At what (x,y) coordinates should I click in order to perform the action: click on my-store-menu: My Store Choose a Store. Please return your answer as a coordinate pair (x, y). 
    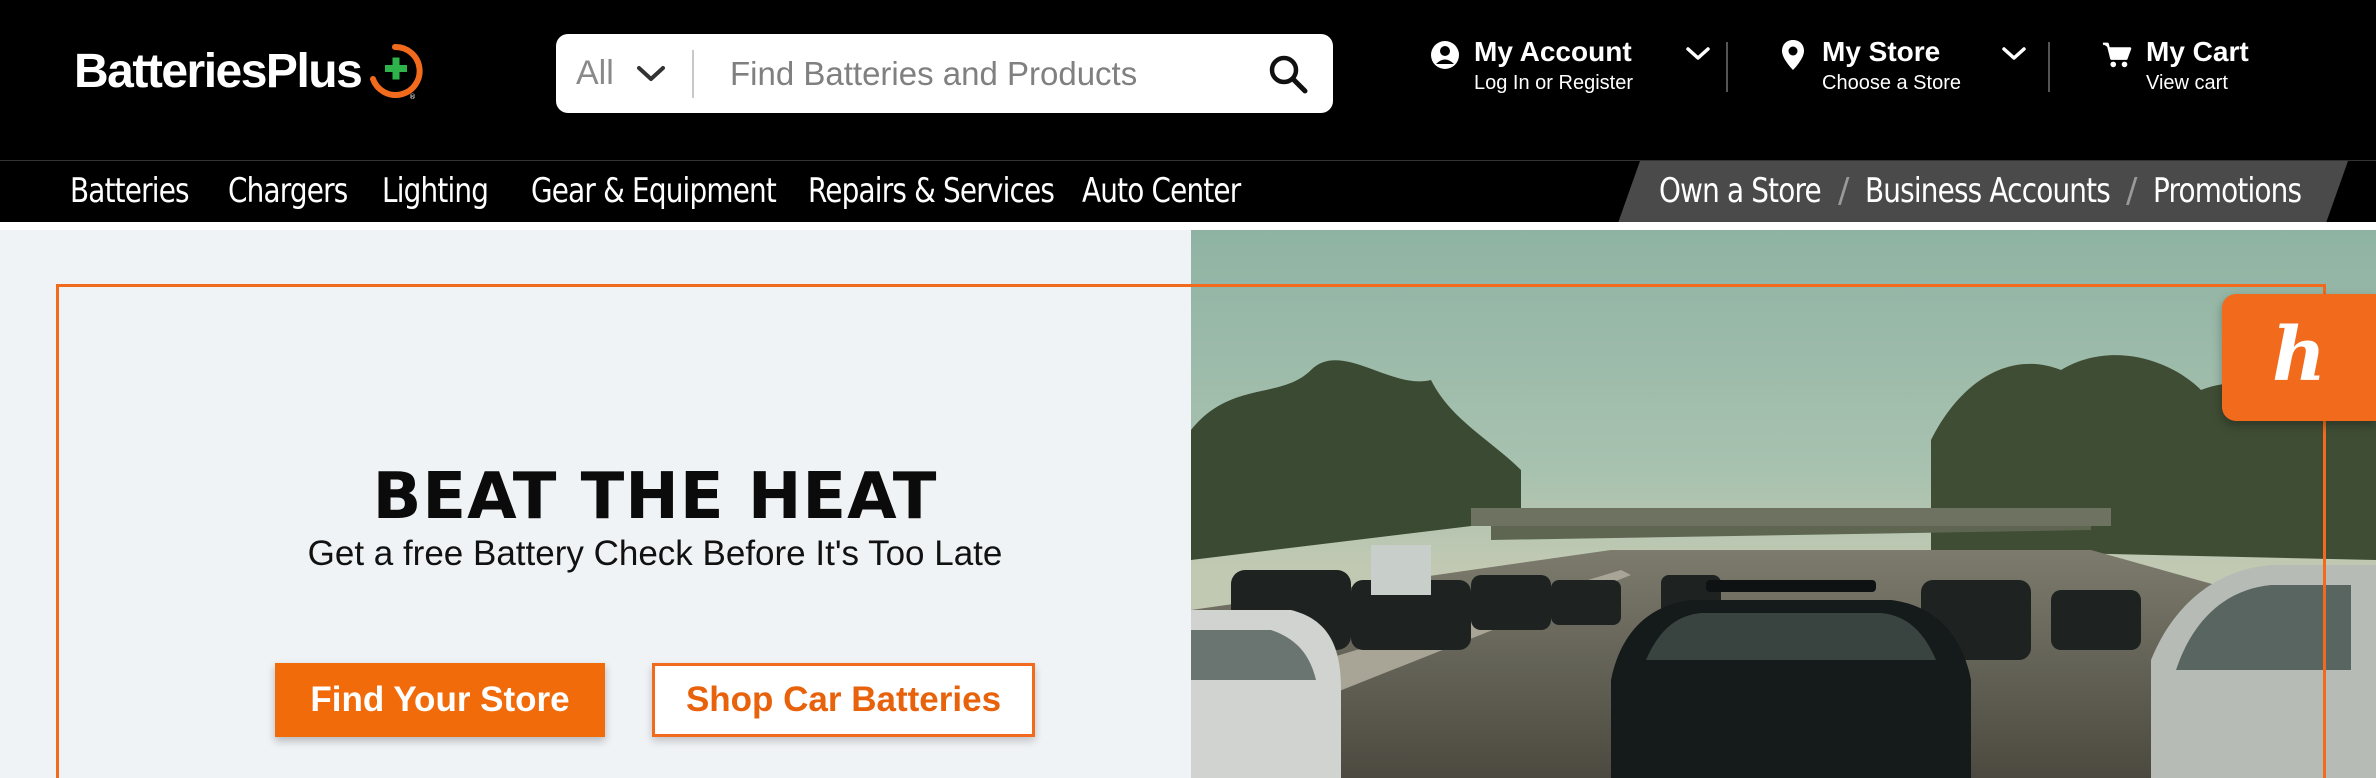
    Looking at the image, I should click on (1902, 65).